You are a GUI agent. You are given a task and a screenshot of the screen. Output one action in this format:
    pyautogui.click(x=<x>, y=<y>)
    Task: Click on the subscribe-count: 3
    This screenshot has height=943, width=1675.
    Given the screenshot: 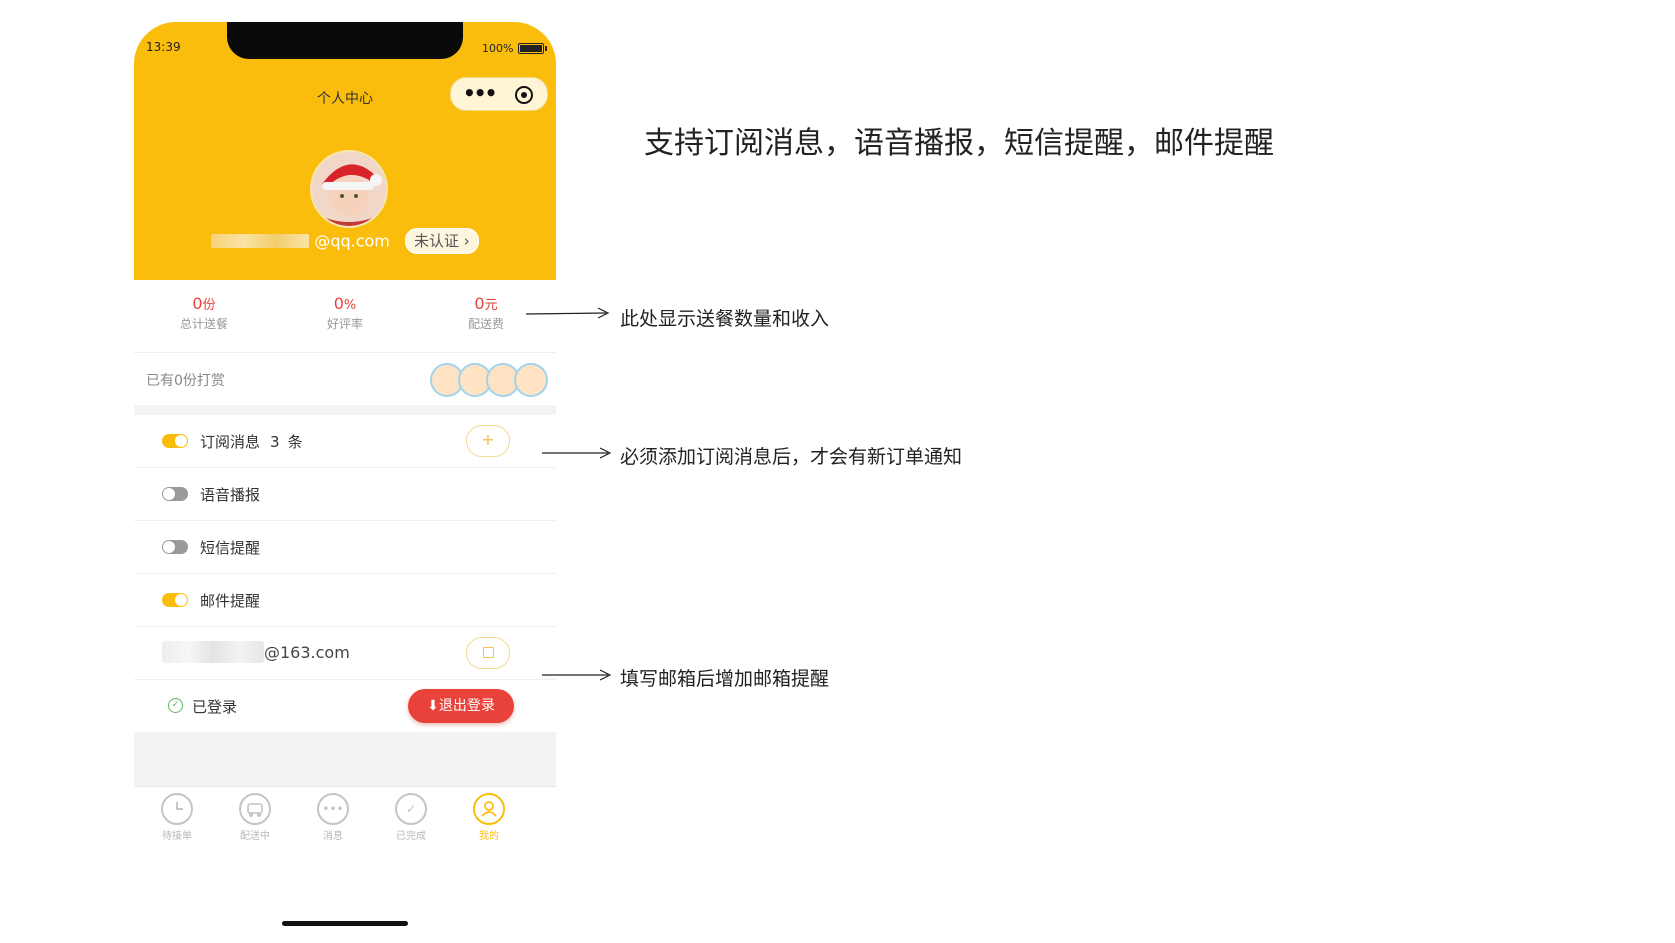 What is the action you would take?
    pyautogui.click(x=275, y=442)
    